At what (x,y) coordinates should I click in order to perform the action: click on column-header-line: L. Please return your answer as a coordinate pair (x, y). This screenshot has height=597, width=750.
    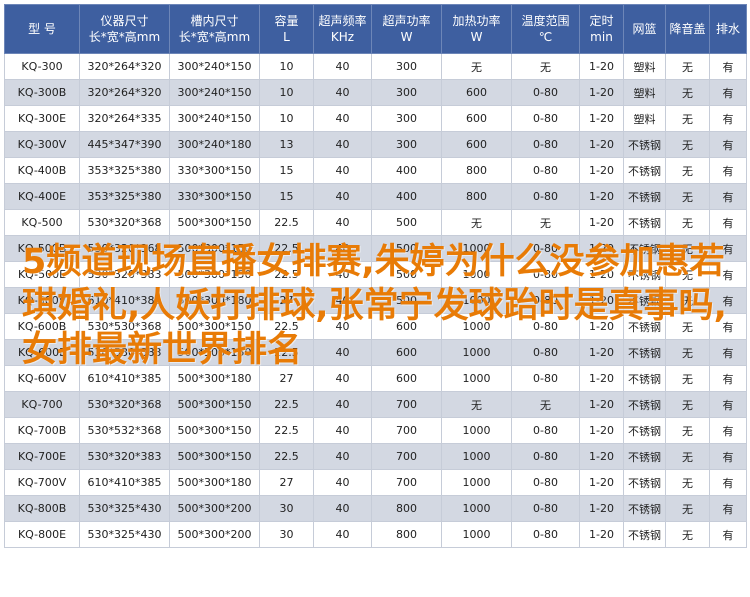
    Looking at the image, I should click on (286, 37).